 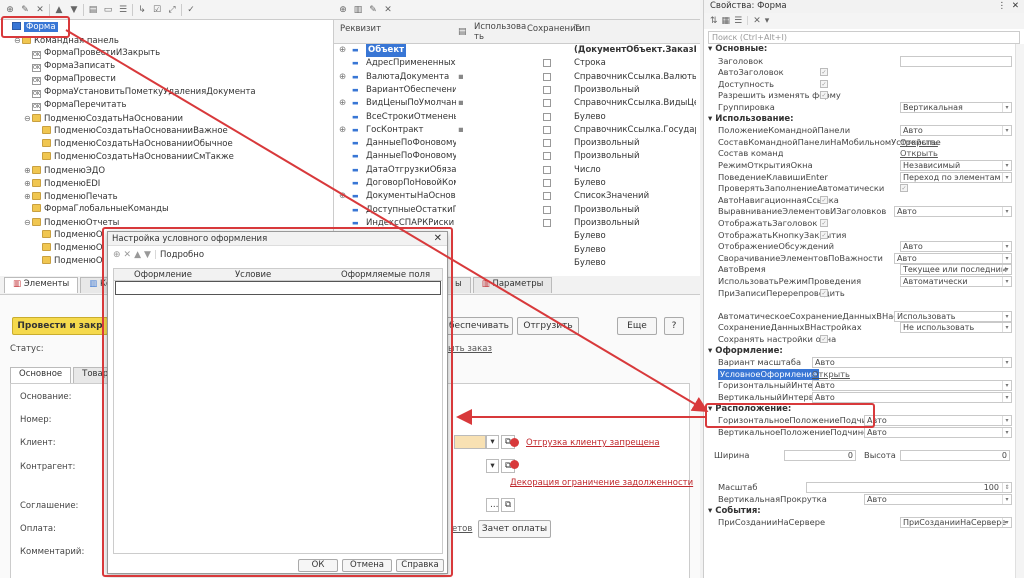 I want to click on categories-icon: ▦, so click(x=726, y=21).